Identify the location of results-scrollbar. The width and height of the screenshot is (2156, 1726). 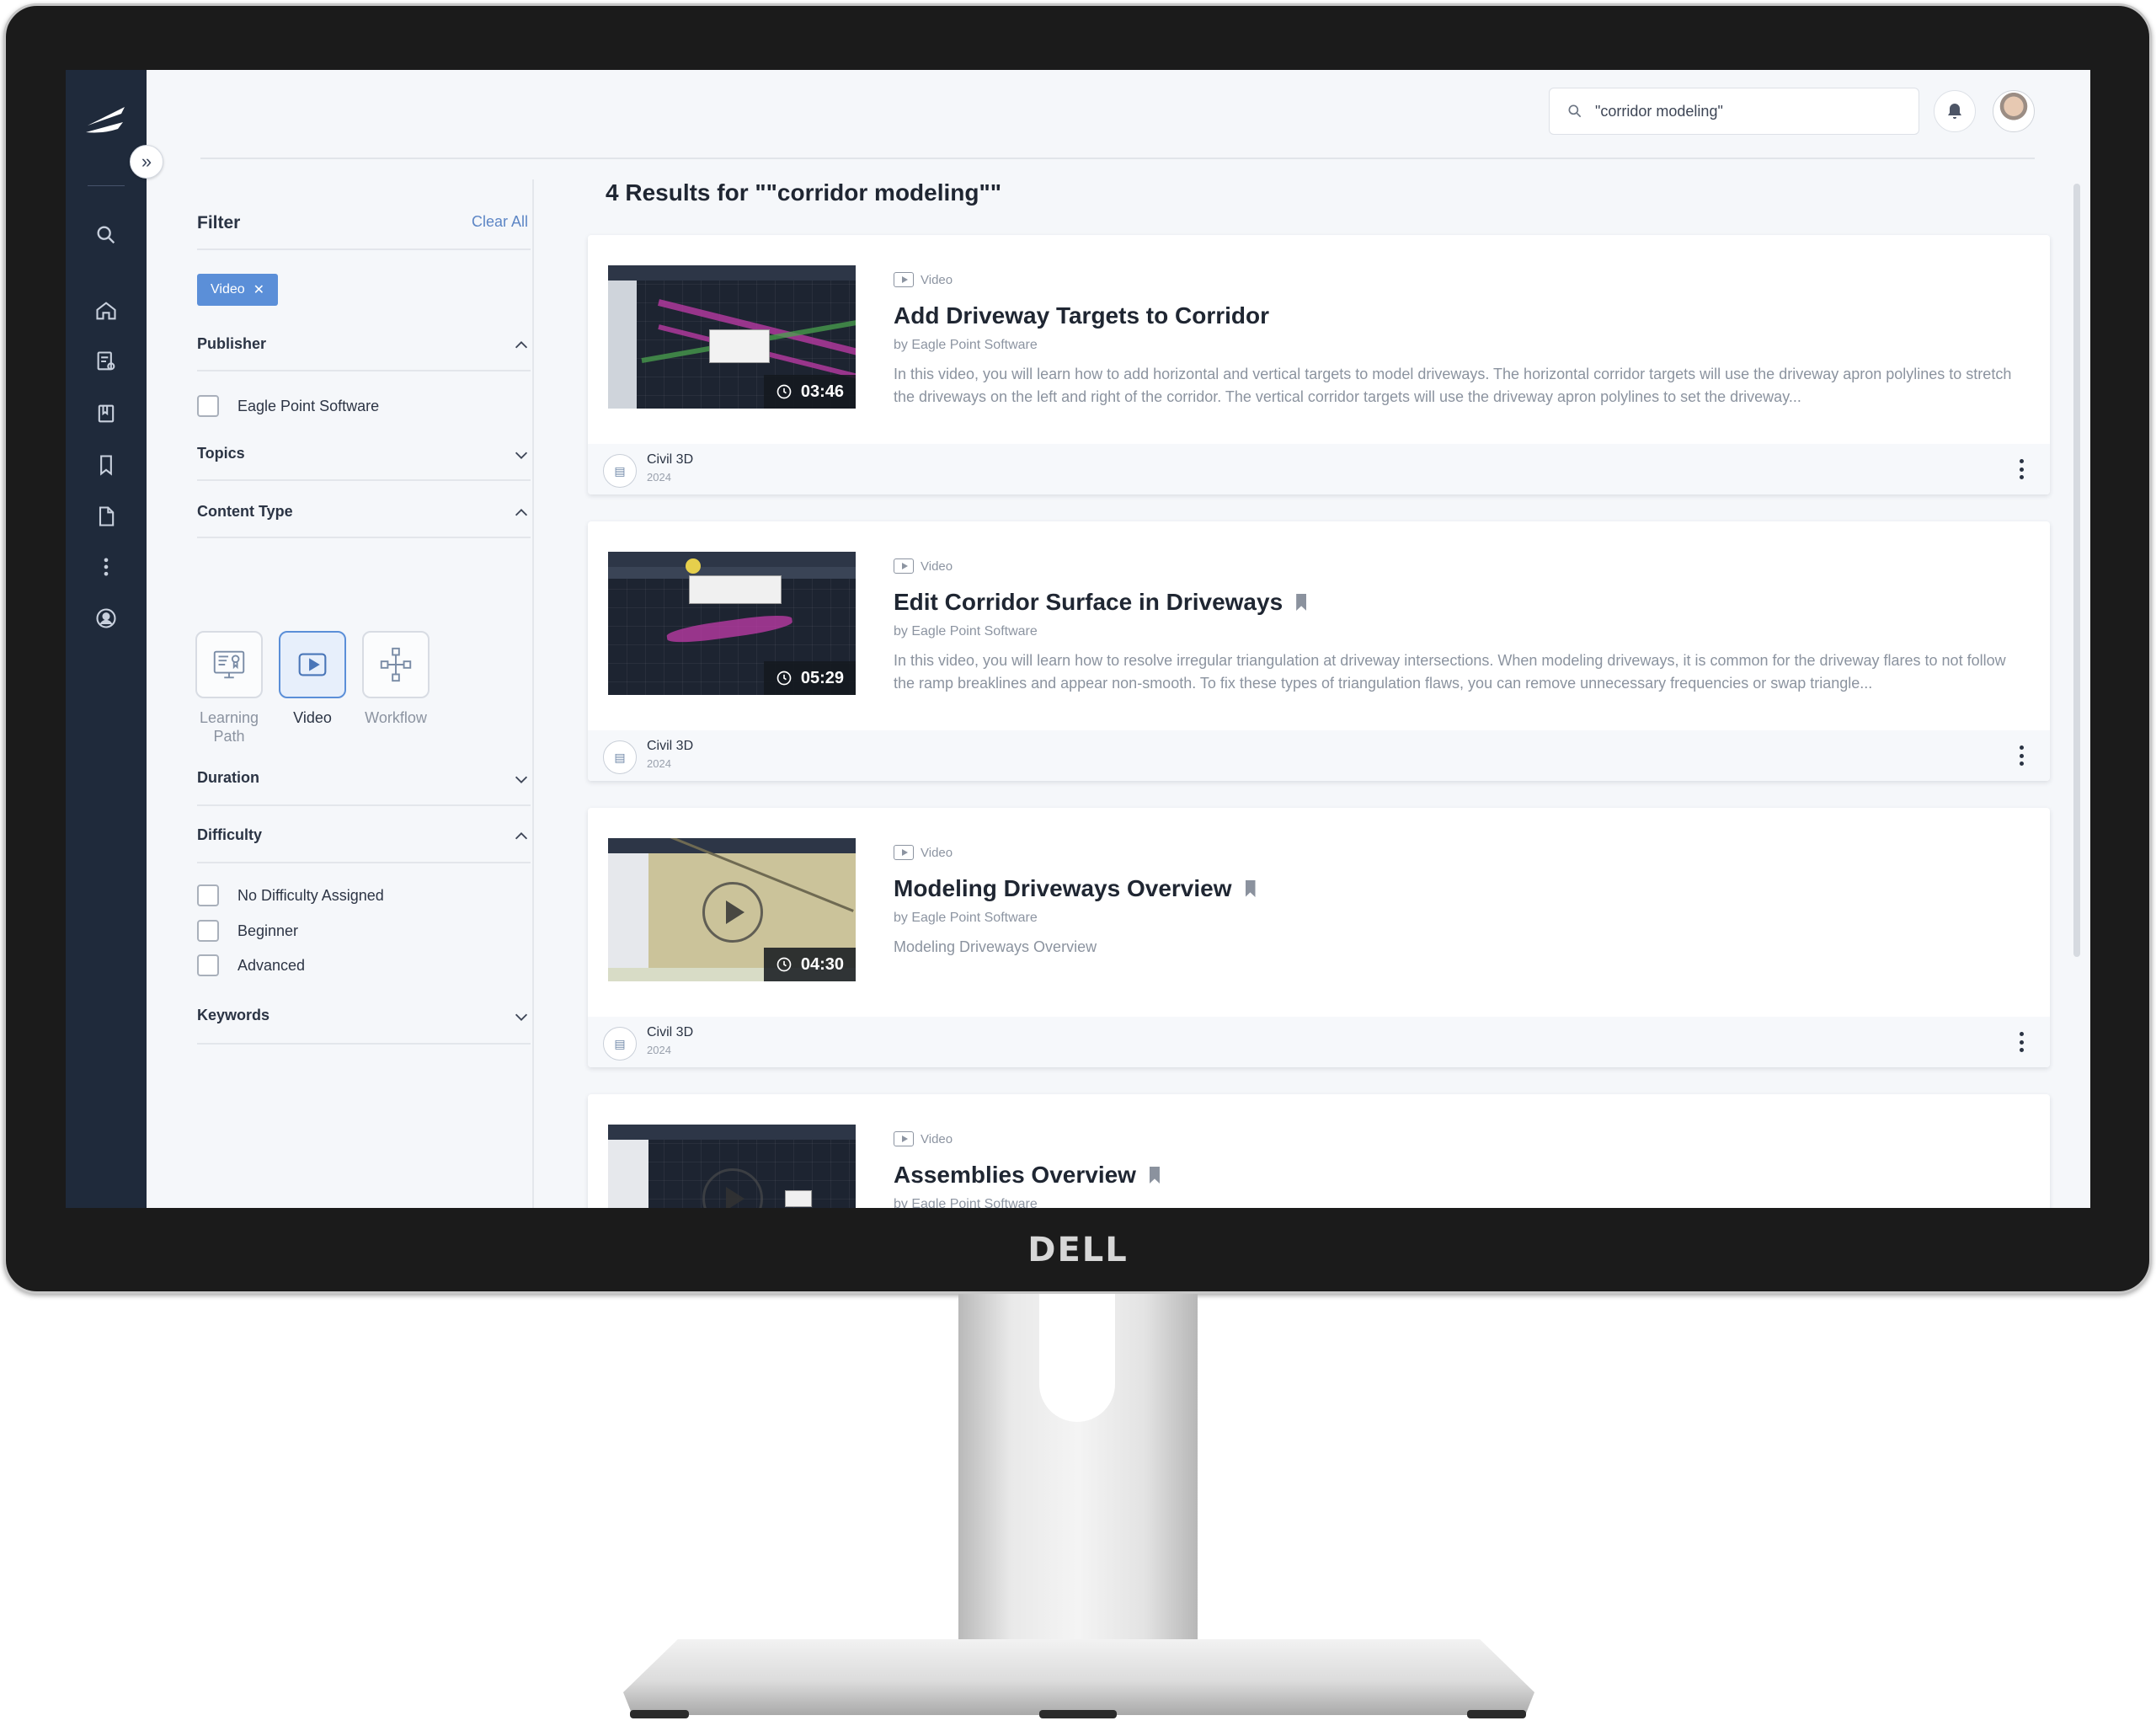
(2076, 570).